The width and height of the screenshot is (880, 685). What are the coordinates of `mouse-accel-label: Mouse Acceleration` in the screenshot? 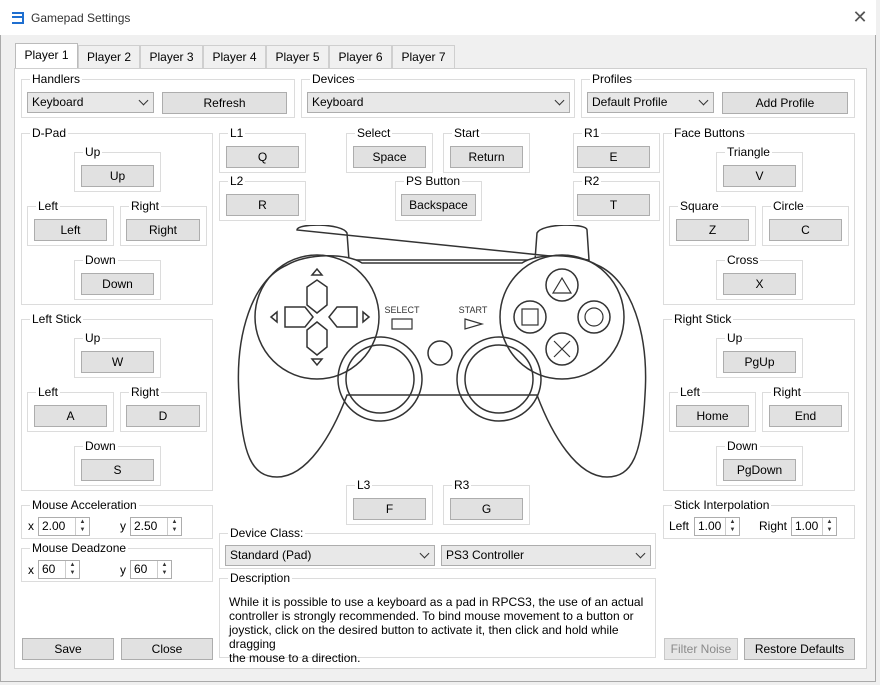 It's located at (84, 505).